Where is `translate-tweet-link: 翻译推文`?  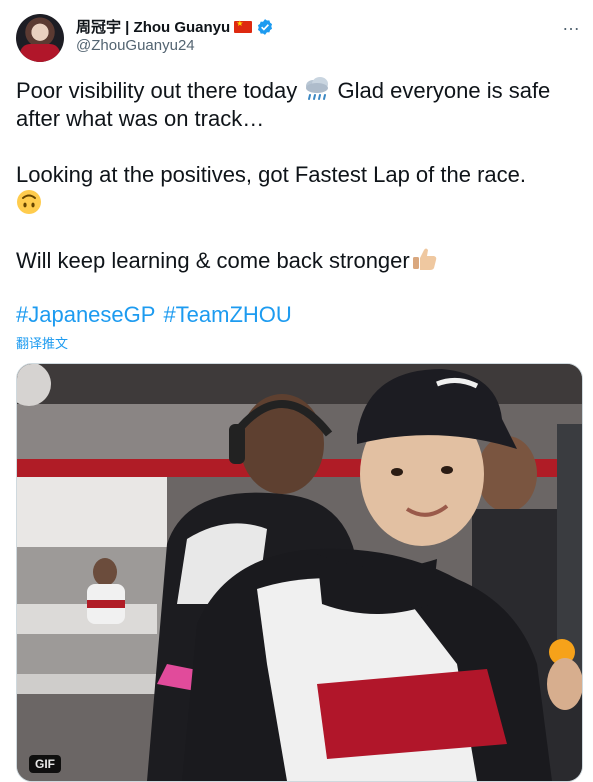
translate-tweet-link: 翻译推文 is located at coordinates (42, 342).